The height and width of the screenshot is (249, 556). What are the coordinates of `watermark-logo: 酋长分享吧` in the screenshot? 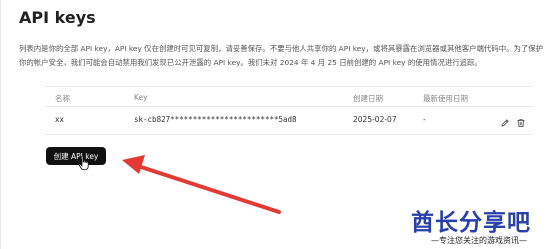 It's located at (471, 223).